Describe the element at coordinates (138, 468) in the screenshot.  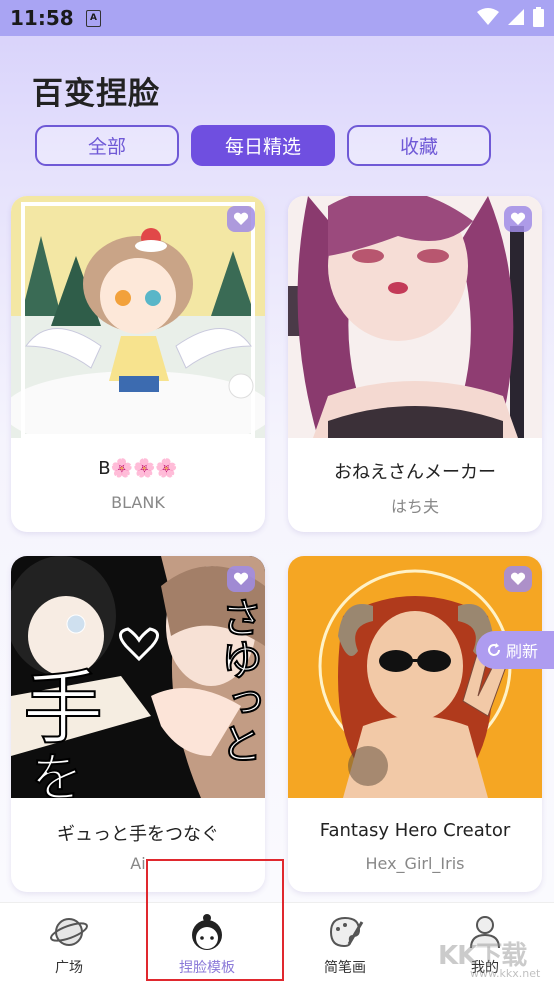
I see `template-title: B🌸🌸🌸` at that location.